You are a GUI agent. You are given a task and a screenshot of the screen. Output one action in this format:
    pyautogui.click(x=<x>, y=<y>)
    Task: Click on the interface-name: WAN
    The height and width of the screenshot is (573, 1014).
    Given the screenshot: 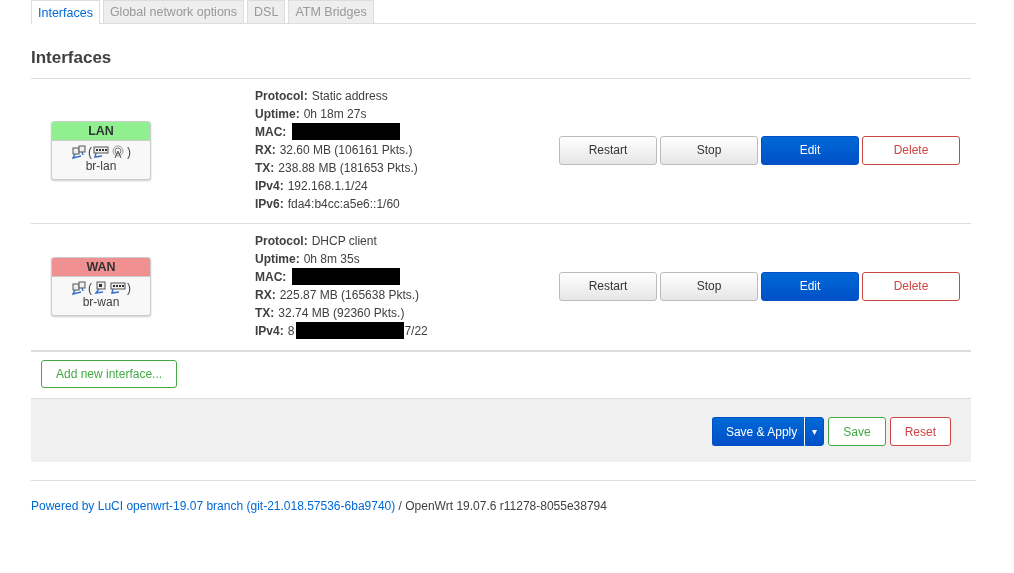 What is the action you would take?
    pyautogui.click(x=101, y=267)
    